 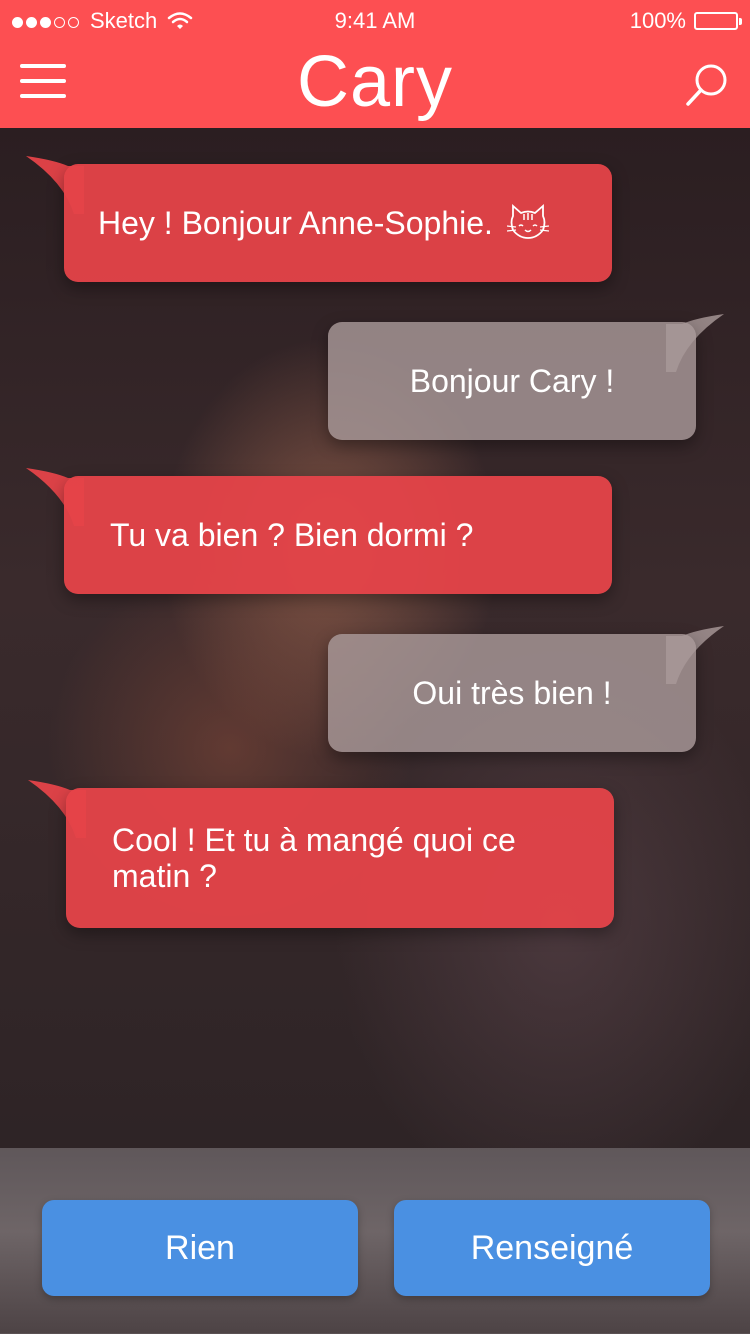 I want to click on status-bar: Sketch 9:41 AM 100%, so click(x=375, y=20).